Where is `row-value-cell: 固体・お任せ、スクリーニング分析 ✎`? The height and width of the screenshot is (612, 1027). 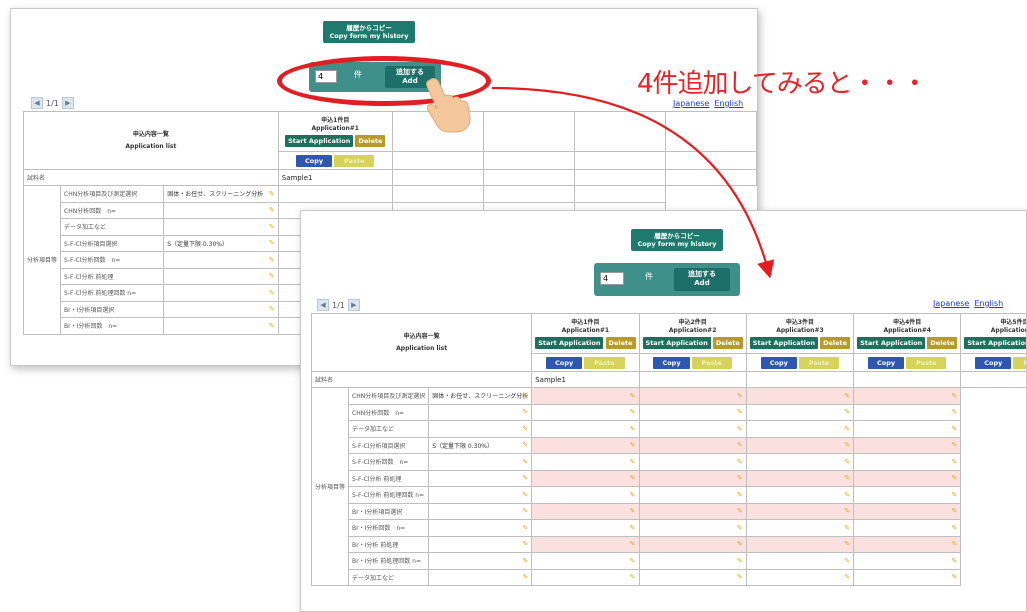 row-value-cell: 固体・お任せ、スクリーニング分析 ✎ is located at coordinates (480, 396).